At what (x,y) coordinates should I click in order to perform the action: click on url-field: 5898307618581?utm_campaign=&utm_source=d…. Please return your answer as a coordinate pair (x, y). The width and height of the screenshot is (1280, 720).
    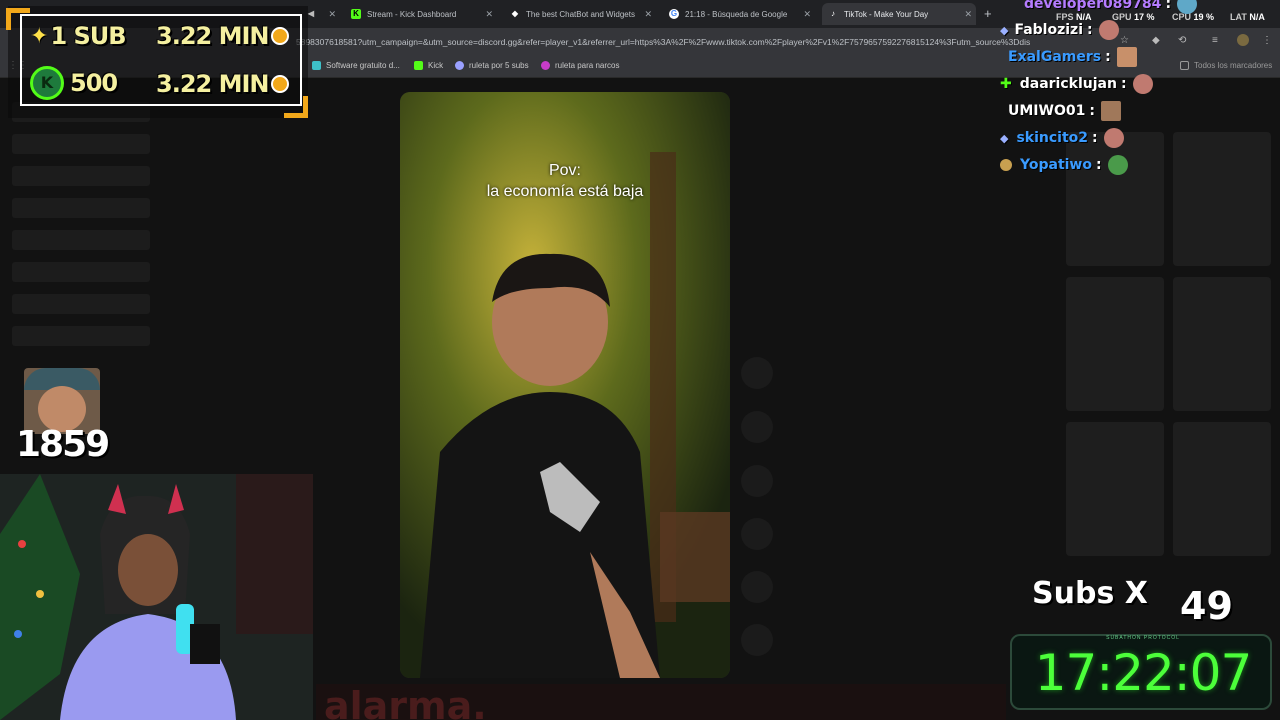
    Looking at the image, I should click on (696, 42).